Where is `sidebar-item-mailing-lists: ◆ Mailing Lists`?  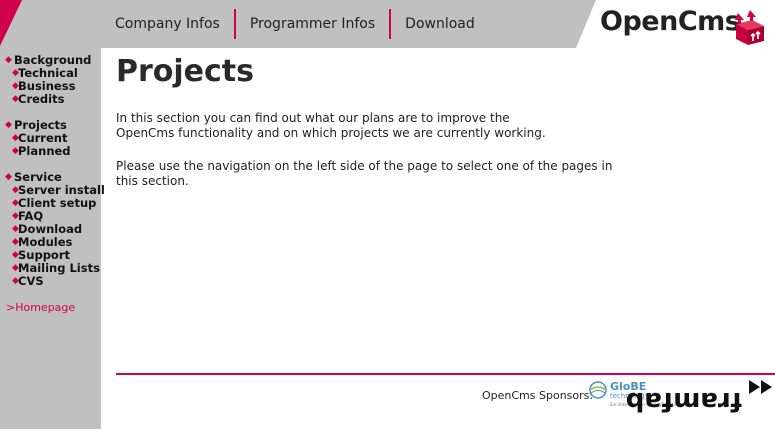 sidebar-item-mailing-lists: ◆ Mailing Lists is located at coordinates (55, 267).